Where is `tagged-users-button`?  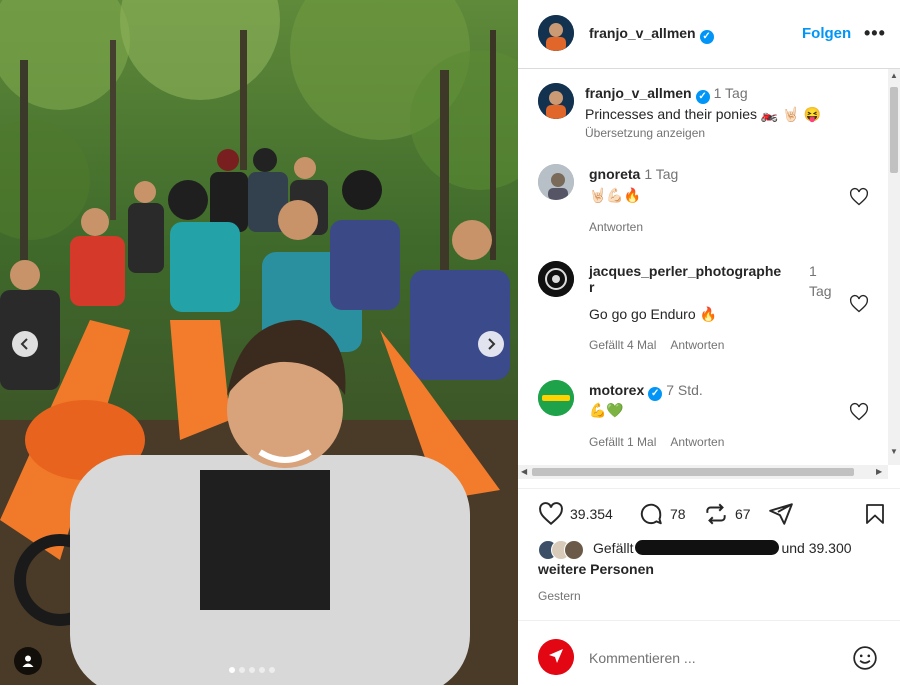
tagged-users-button is located at coordinates (28, 661).